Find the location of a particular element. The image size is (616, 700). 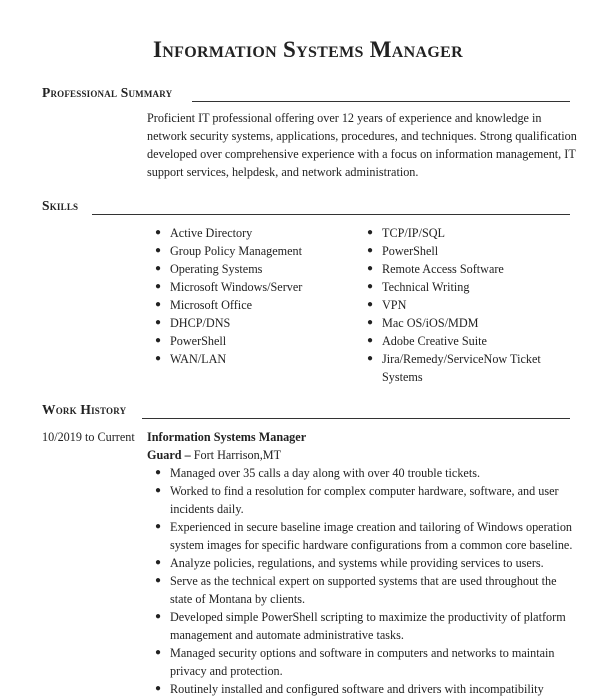

skill-item: ● Active Directory is located at coordinates (247, 233).